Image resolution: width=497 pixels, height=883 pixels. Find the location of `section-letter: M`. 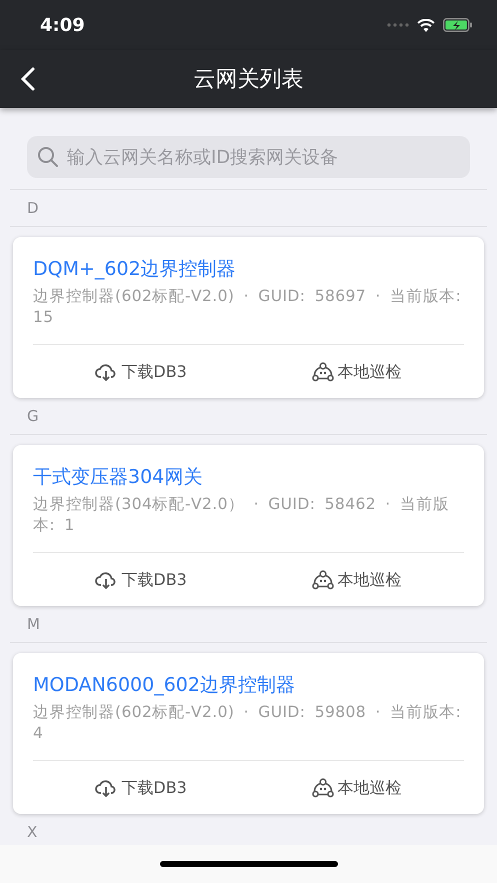

section-letter: M is located at coordinates (33, 624).